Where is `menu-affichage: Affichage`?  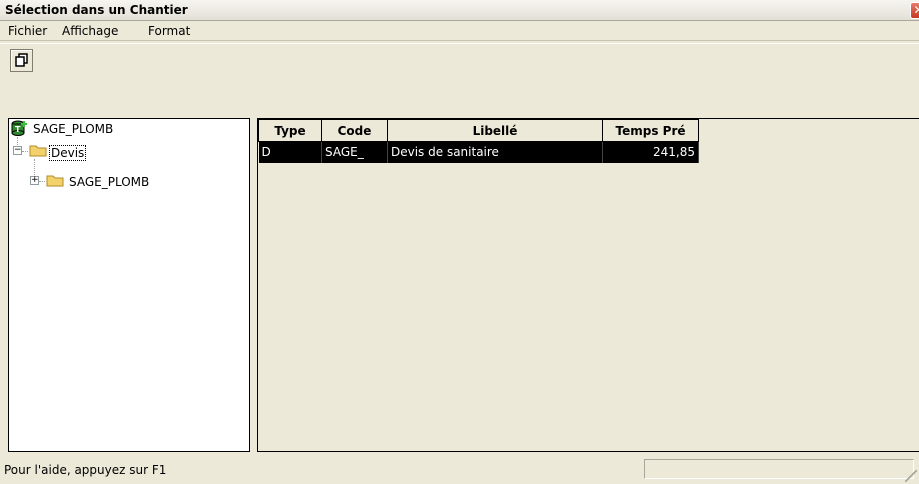 menu-affichage: Affichage is located at coordinates (90, 31).